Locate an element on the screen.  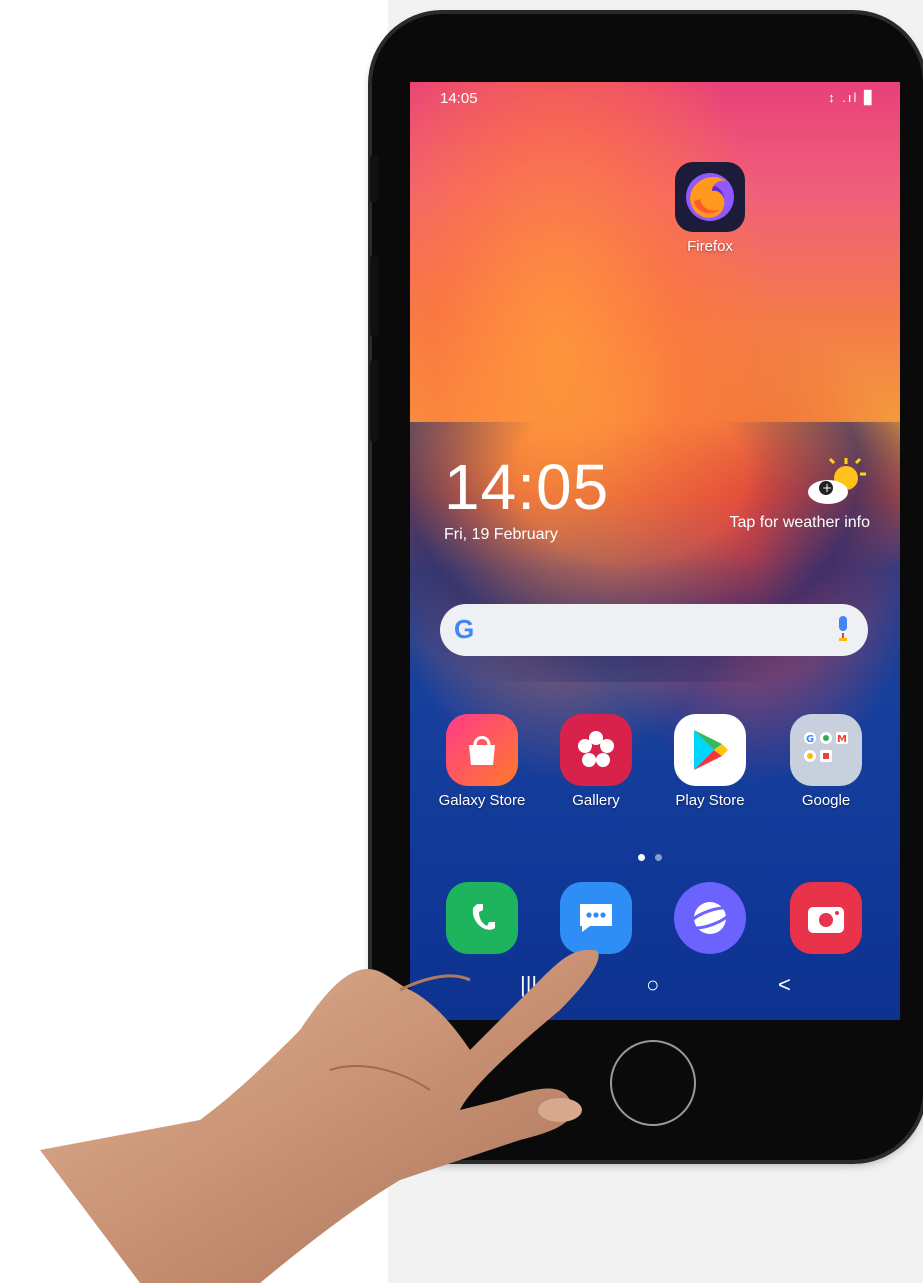
google-search-bar: G is located at coordinates (654, 630).